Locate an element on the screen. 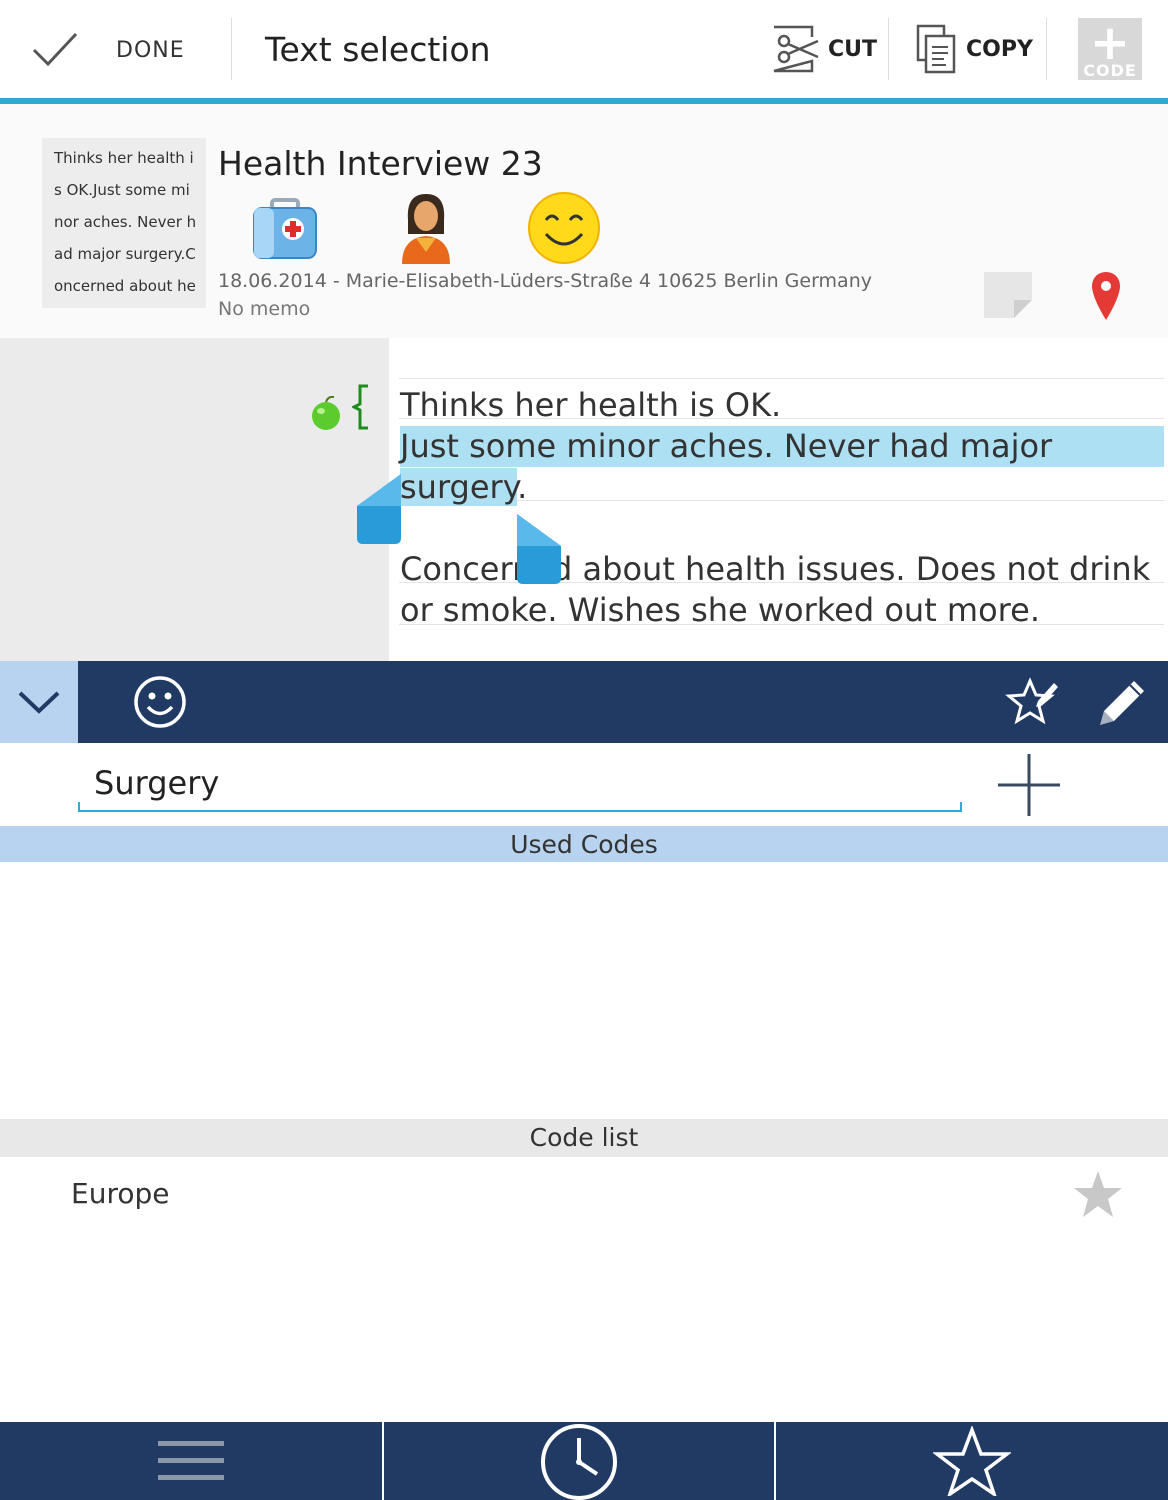  bottom-nav is located at coordinates (584, 1461).